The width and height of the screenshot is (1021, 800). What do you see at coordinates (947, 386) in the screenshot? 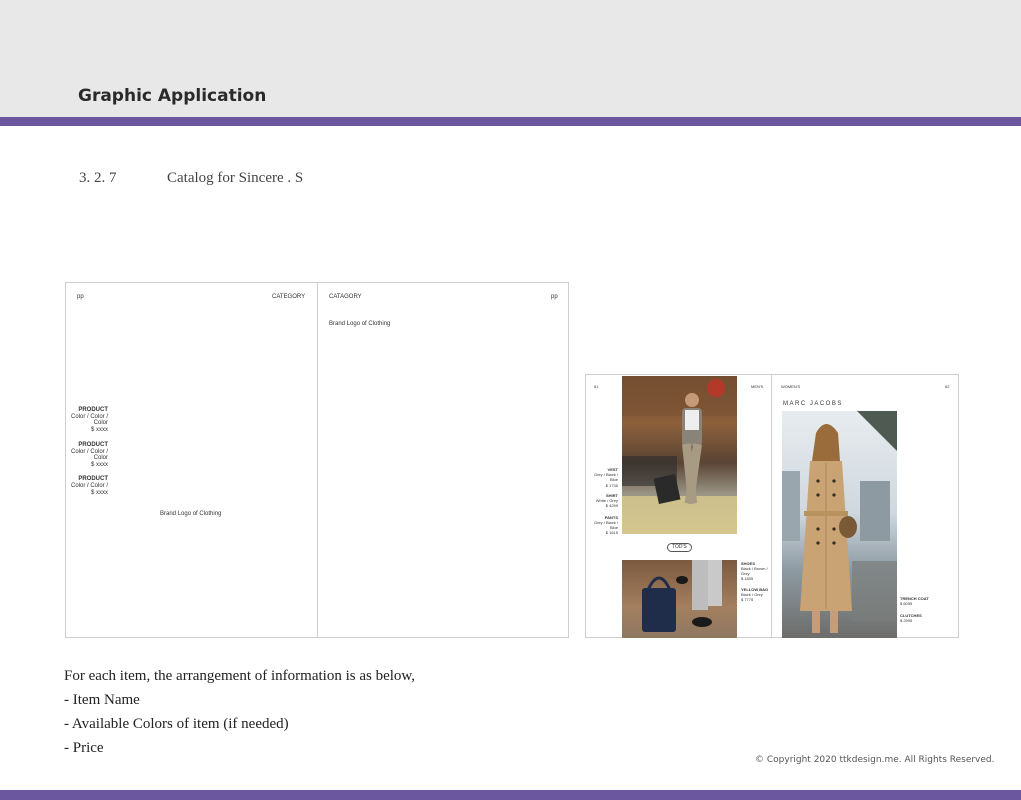
I see `sample-right-page-number: 62` at bounding box center [947, 386].